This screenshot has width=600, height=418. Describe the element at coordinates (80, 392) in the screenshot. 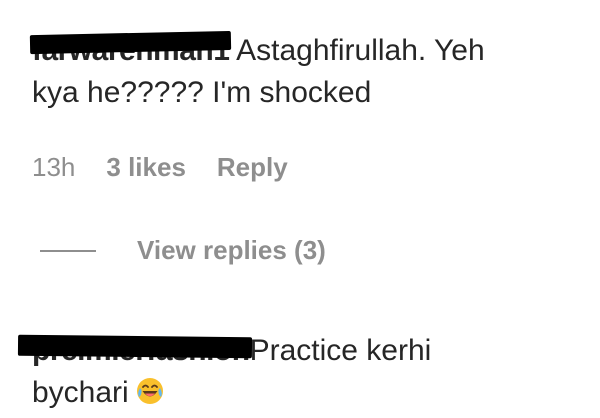

I see `comment-text-line-2: bychari` at that location.